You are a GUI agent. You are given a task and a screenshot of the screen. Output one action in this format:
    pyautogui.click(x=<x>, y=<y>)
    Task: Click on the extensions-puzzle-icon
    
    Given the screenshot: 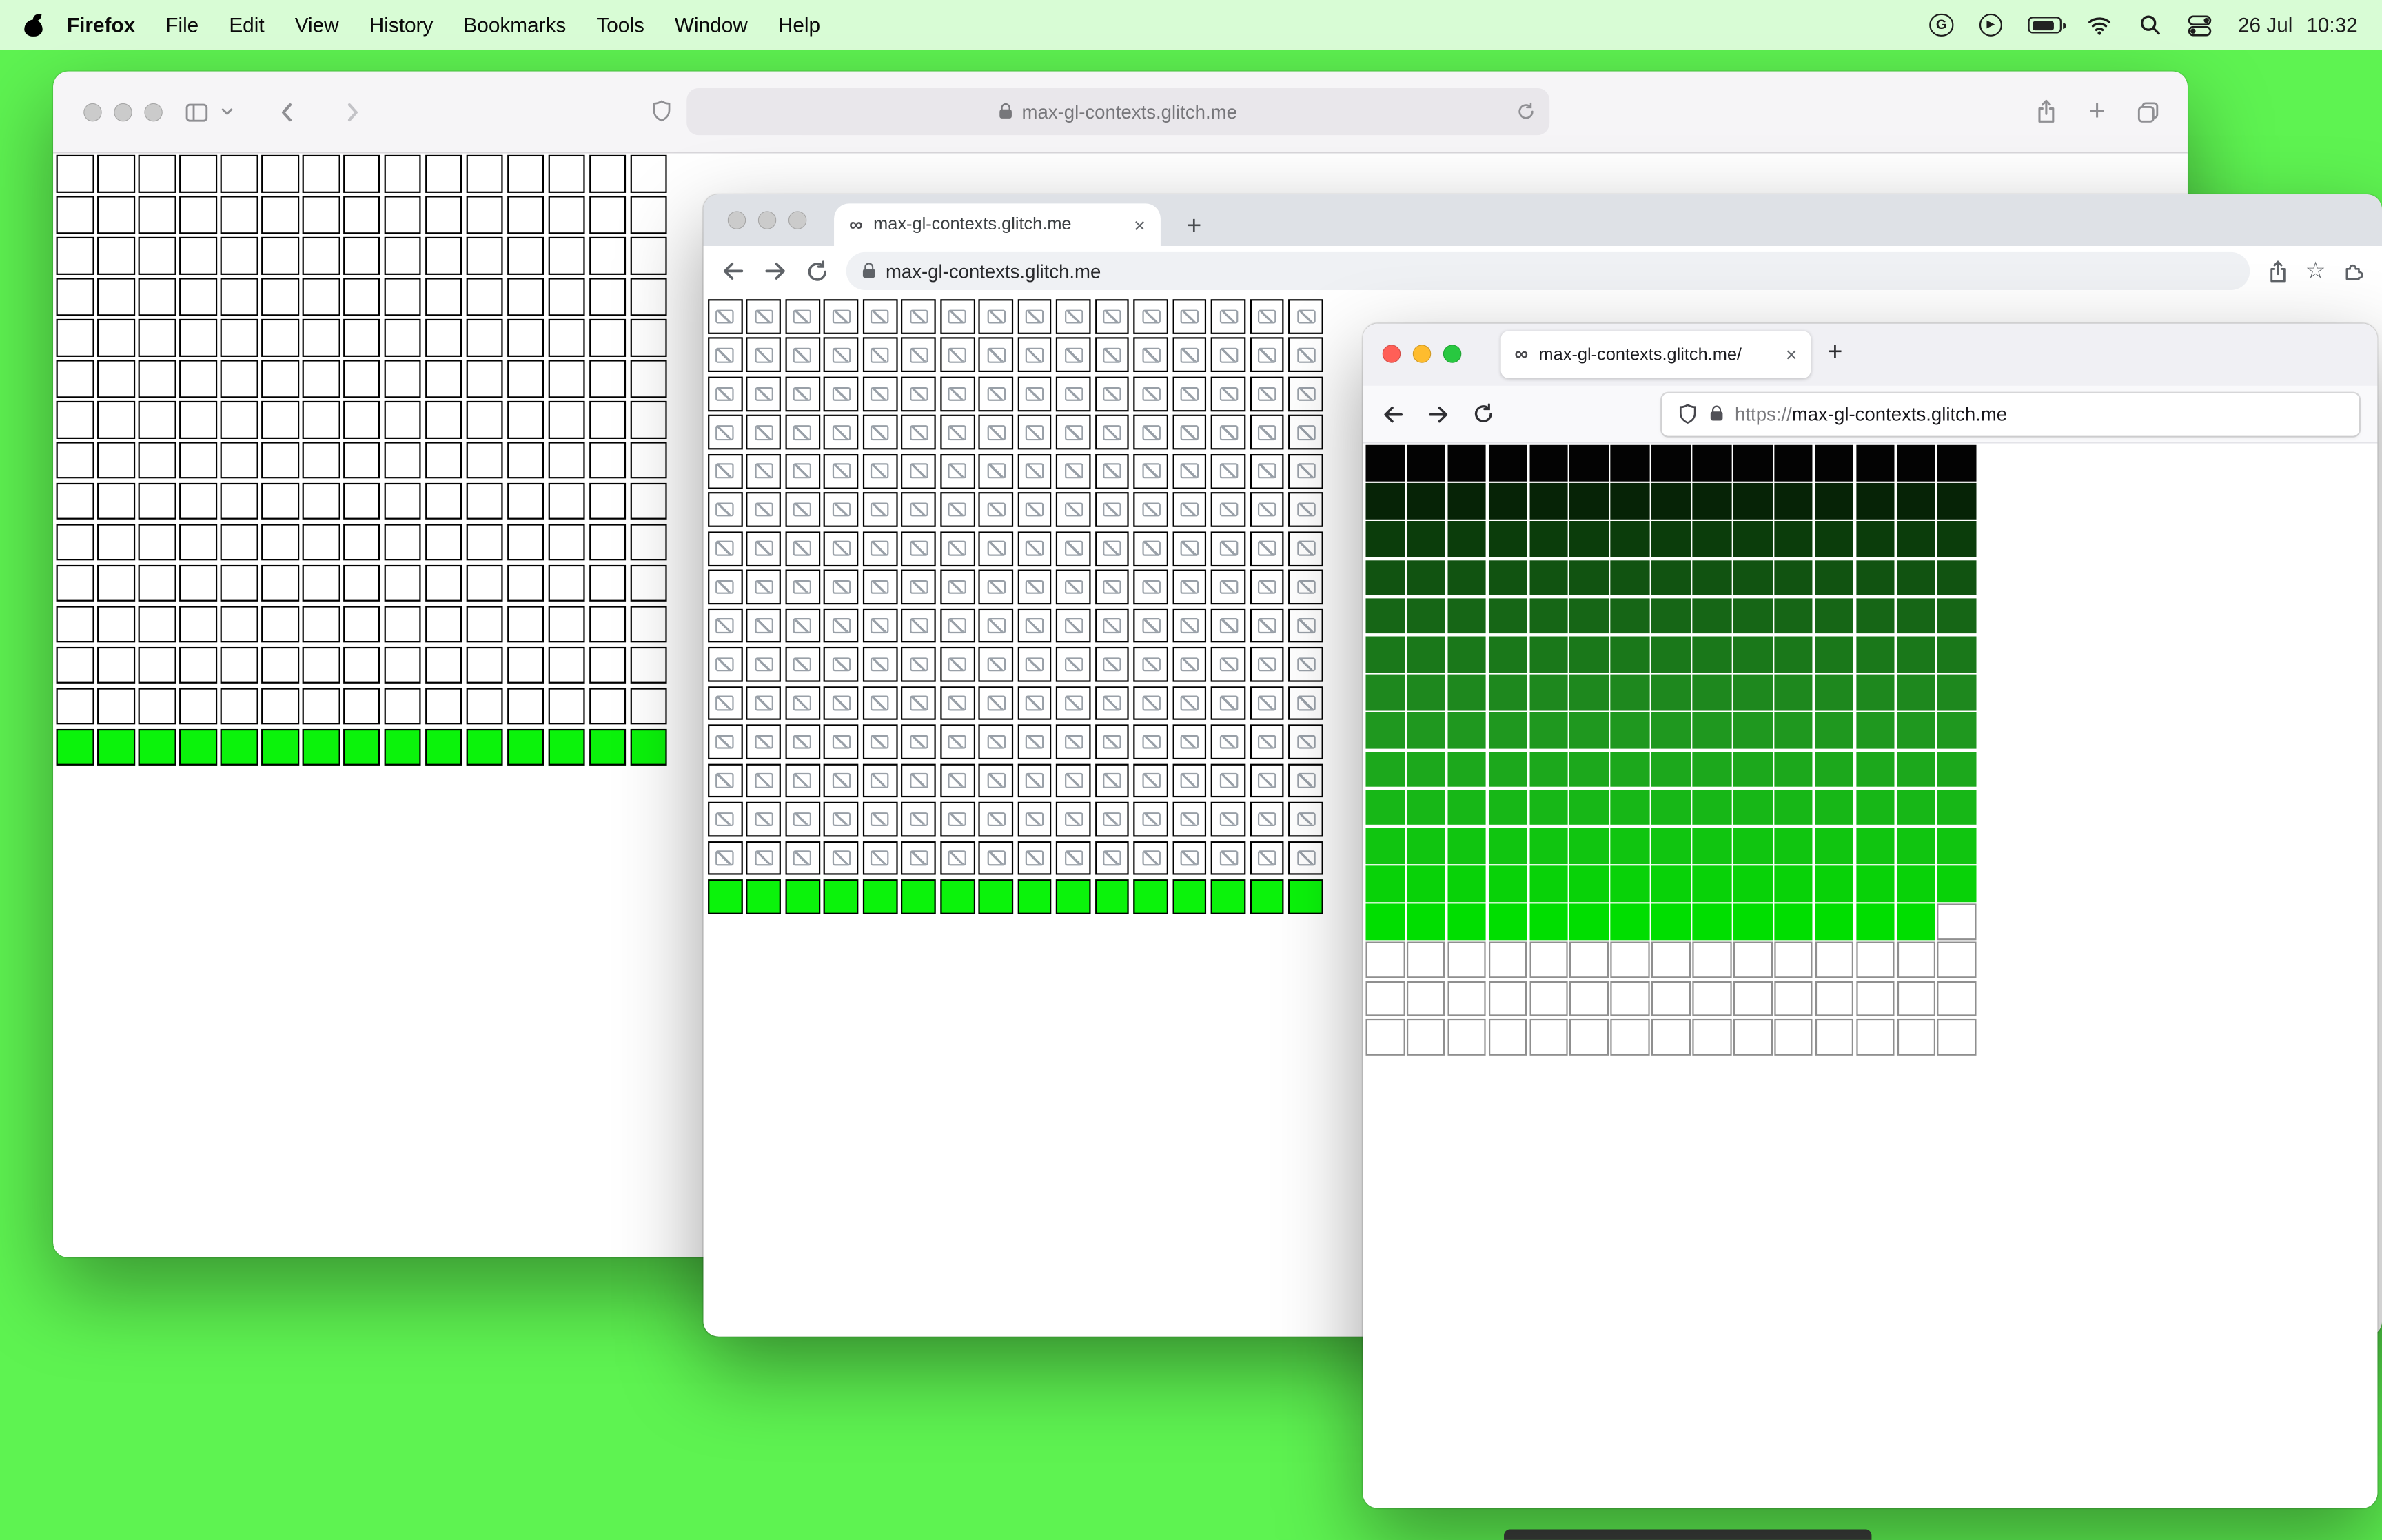 What is the action you would take?
    pyautogui.click(x=2354, y=271)
    